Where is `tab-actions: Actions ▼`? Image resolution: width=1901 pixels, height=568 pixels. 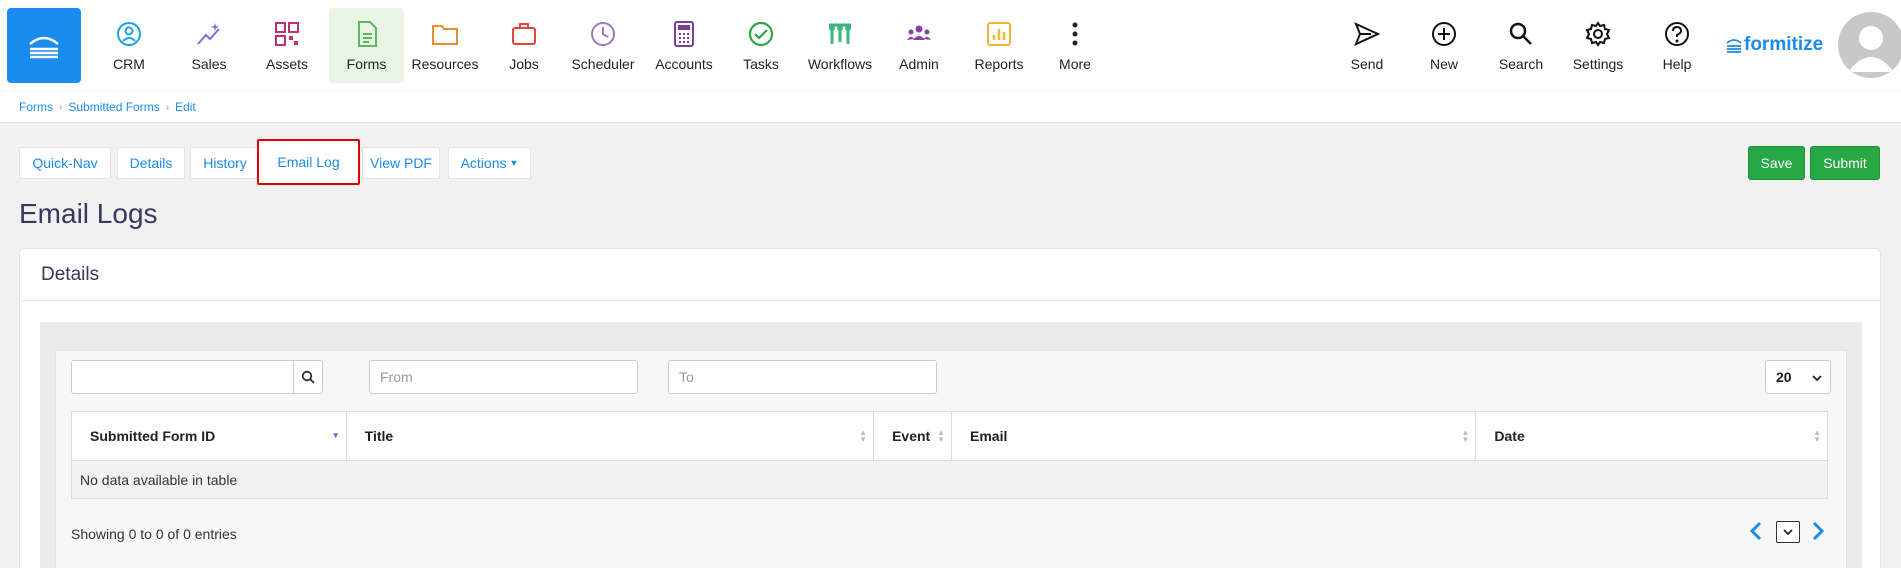
tab-actions: Actions ▼ is located at coordinates (489, 163).